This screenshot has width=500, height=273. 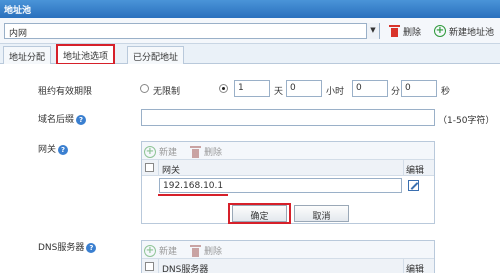 What do you see at coordinates (213, 252) in the screenshot?
I see `dns-delete-label: 删除` at bounding box center [213, 252].